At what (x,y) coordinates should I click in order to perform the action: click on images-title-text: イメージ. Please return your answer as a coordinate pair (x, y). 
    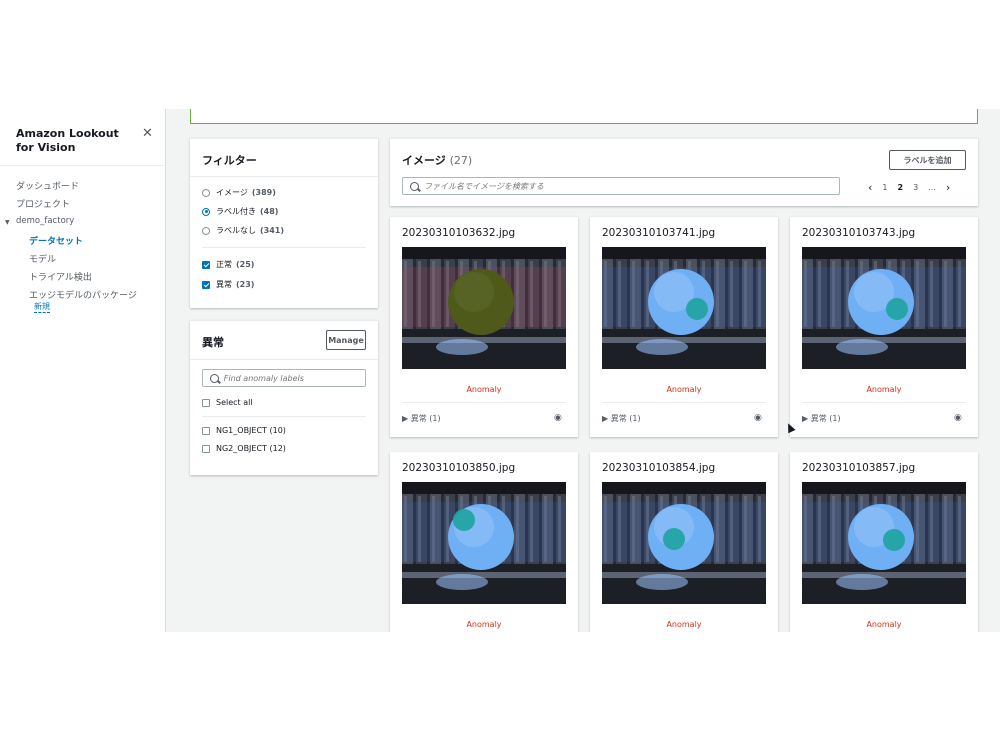
    Looking at the image, I should click on (424, 160).